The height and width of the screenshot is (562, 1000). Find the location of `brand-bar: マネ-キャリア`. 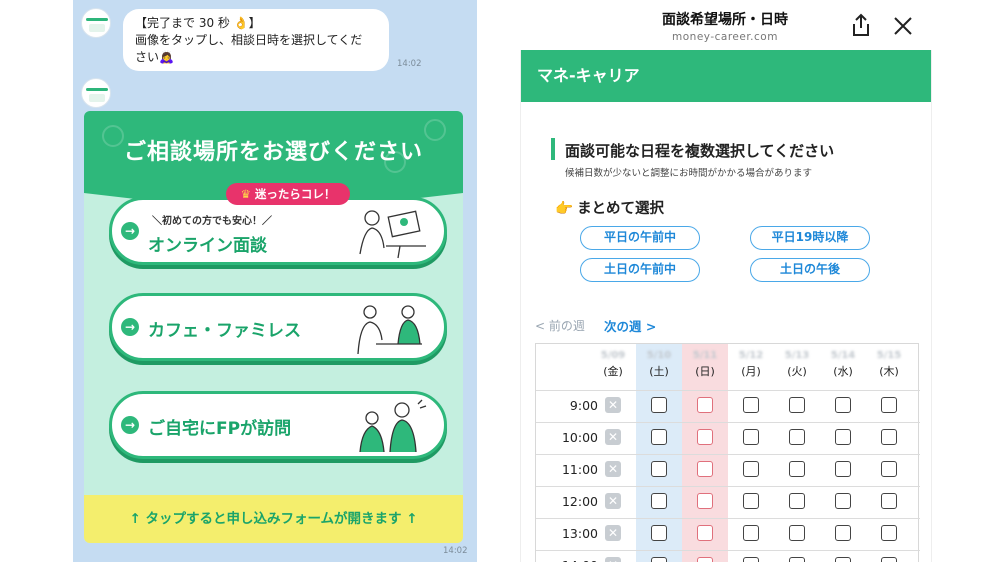

brand-bar: マネ-キャリア is located at coordinates (726, 76).